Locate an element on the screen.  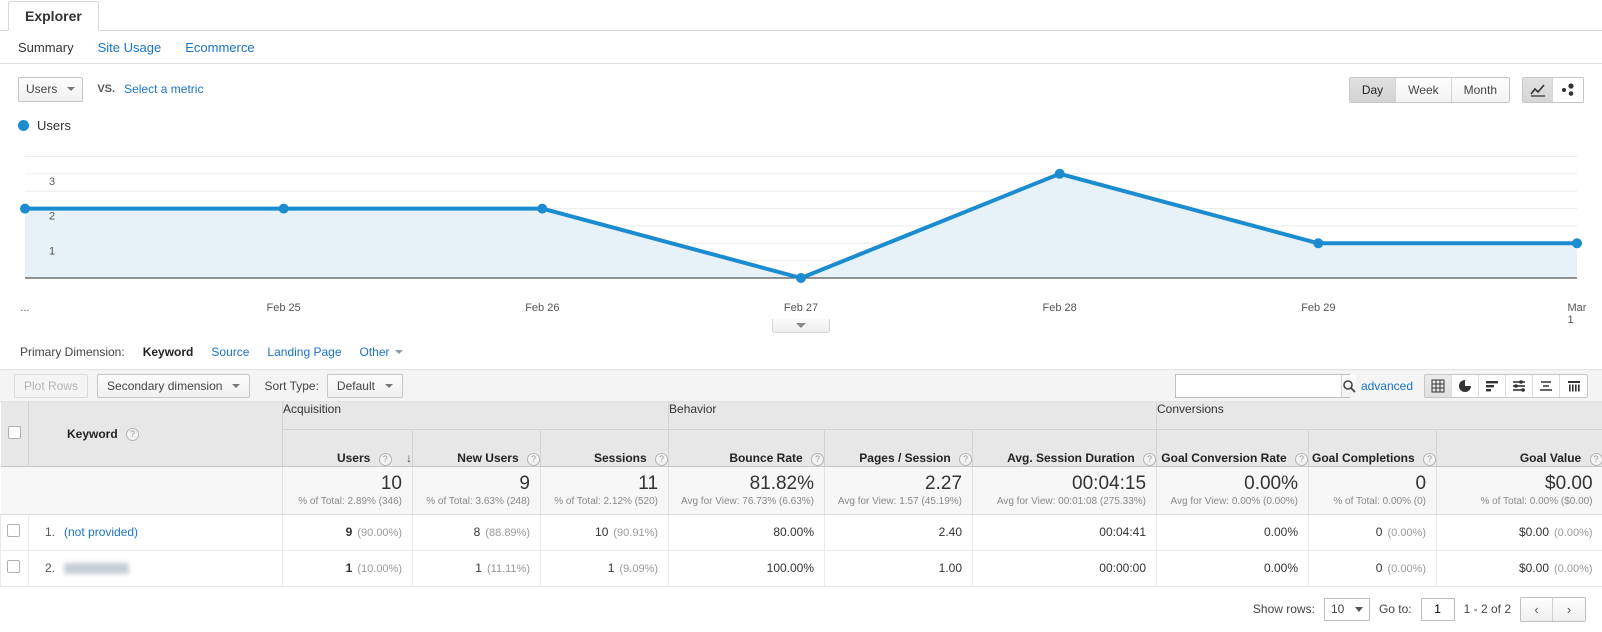
column-header-pages-session: Pages / Session ? is located at coordinates (899, 447).